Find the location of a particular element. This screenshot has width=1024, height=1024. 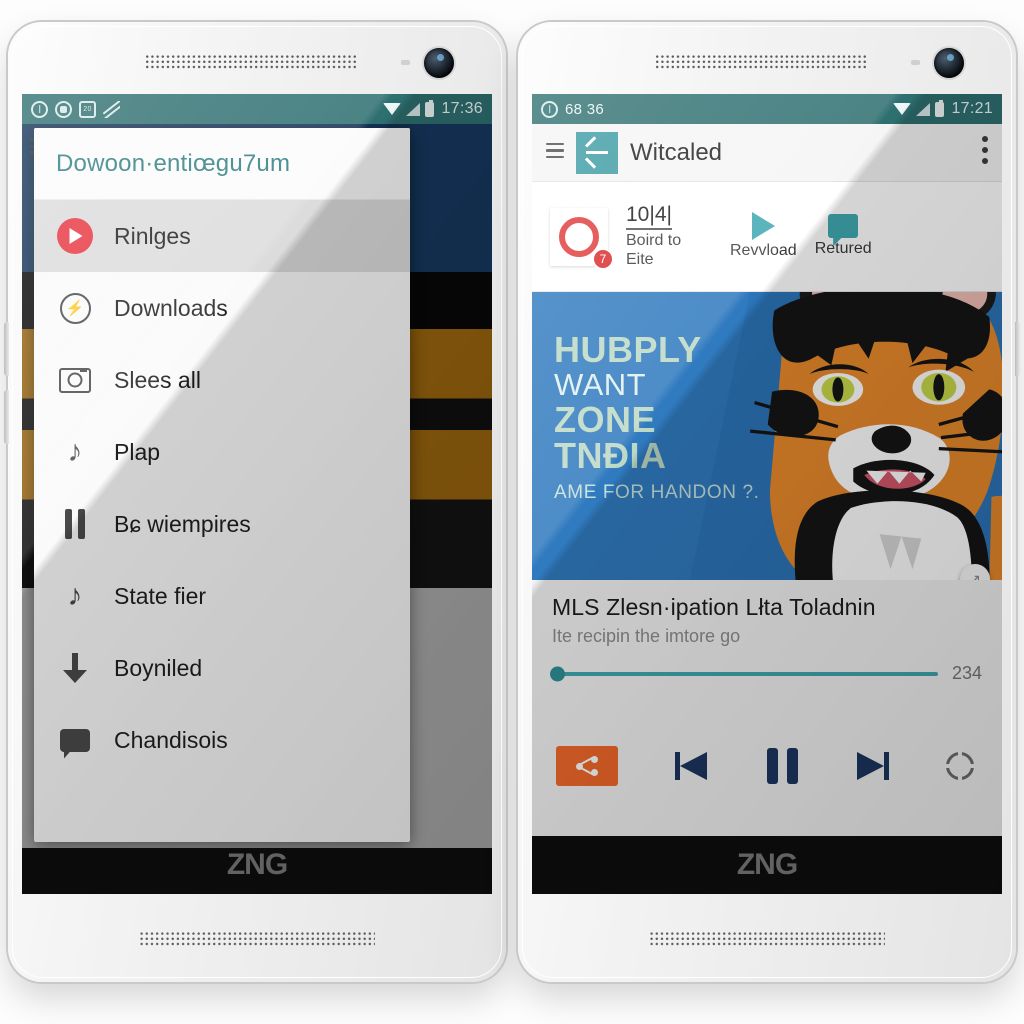

status-notification-count: 68 36 is located at coordinates (585, 109).